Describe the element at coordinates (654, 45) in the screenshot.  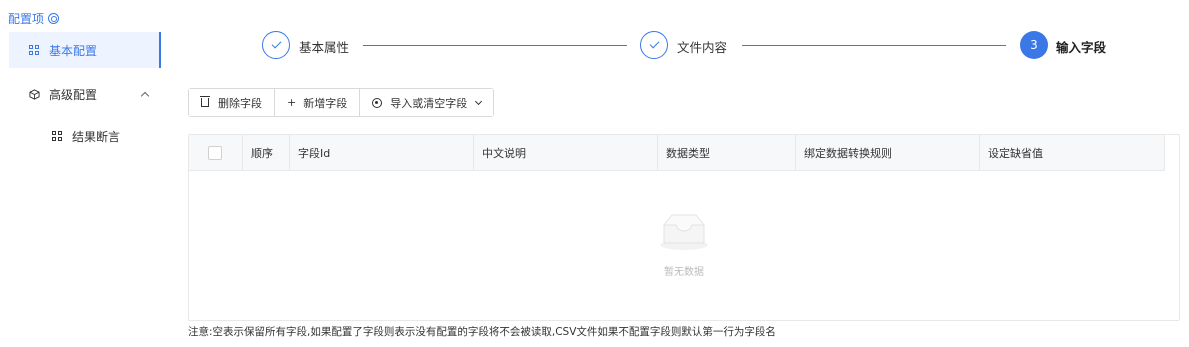
I see `step-2-check-icon` at that location.